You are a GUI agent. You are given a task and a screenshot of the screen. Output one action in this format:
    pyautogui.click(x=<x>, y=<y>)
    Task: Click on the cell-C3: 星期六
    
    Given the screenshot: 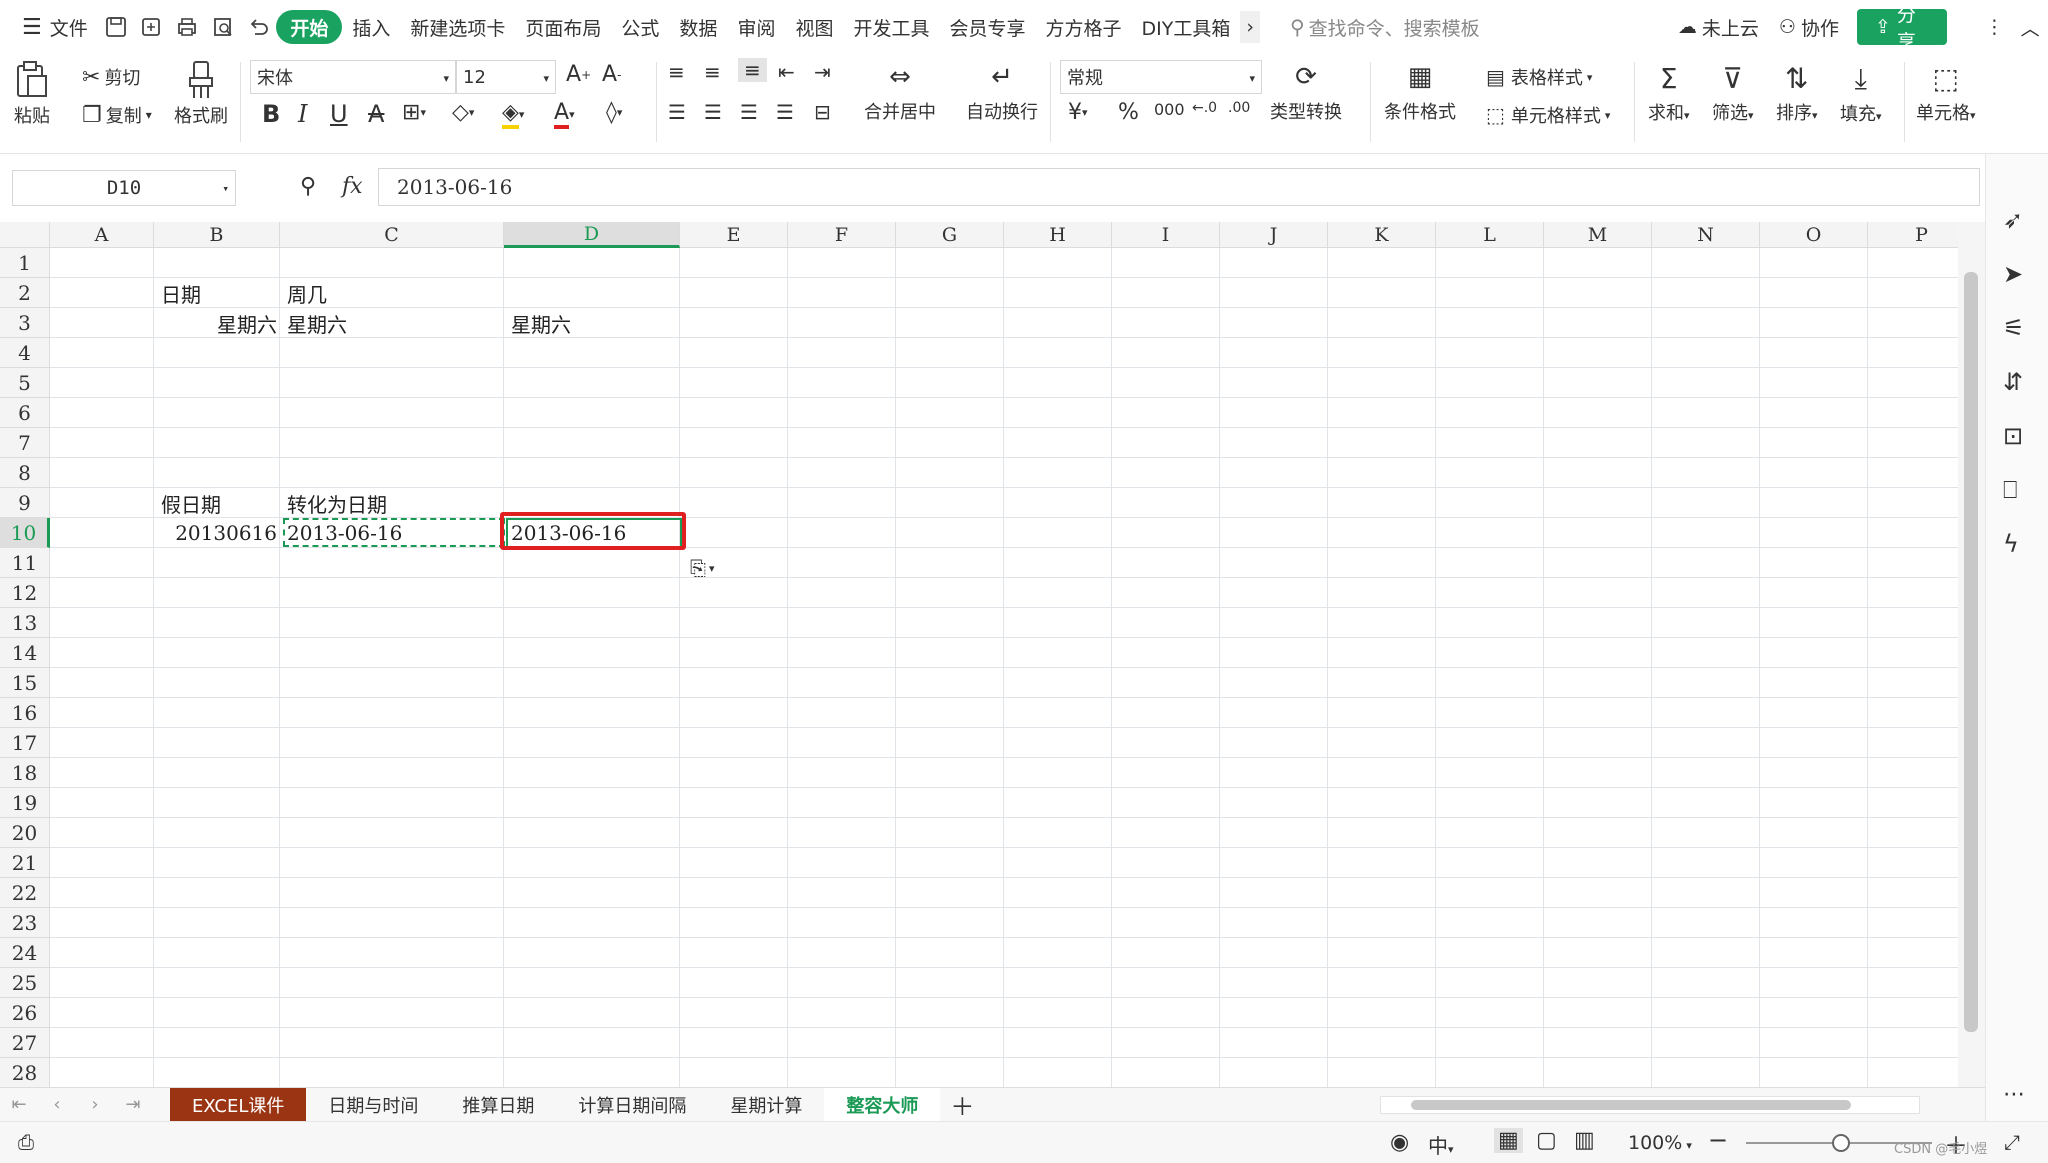 What is the action you would take?
    pyautogui.click(x=394, y=323)
    